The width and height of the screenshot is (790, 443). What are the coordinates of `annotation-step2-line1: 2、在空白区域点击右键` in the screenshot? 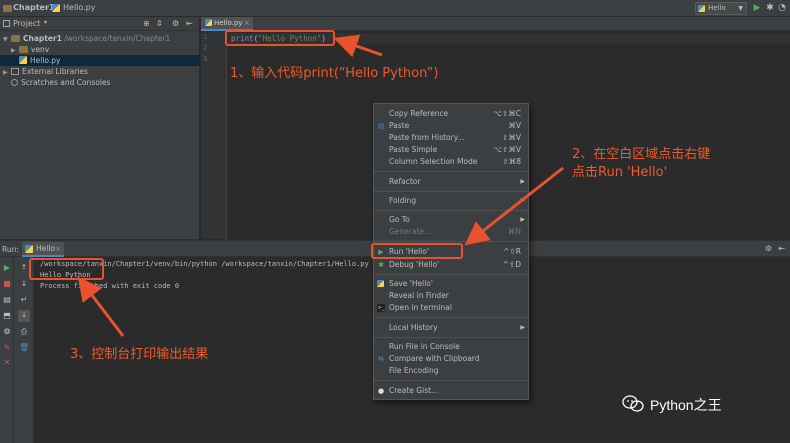 It's located at (641, 154).